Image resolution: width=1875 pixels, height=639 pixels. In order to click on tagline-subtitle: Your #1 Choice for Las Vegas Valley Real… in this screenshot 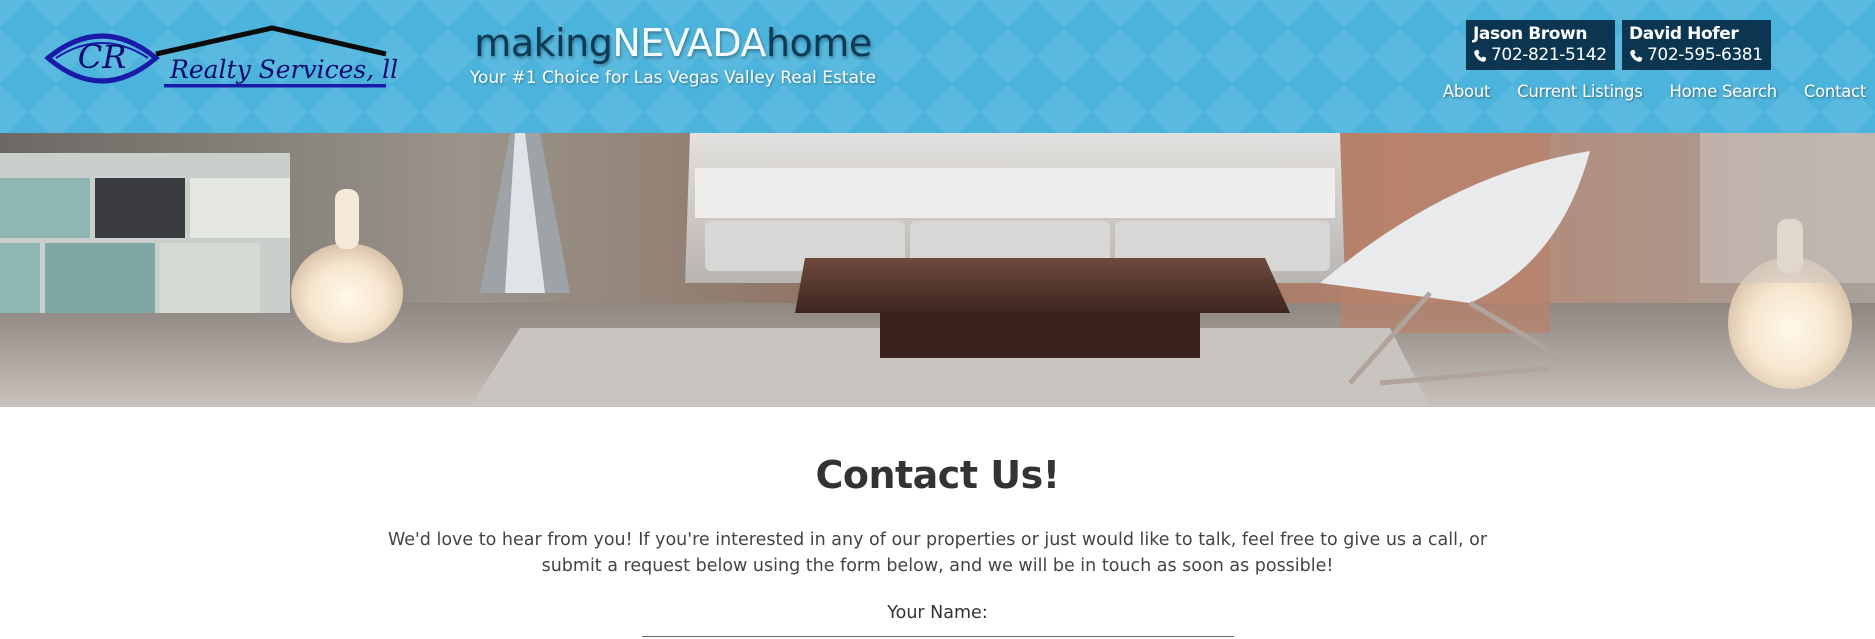, I will do `click(673, 78)`.